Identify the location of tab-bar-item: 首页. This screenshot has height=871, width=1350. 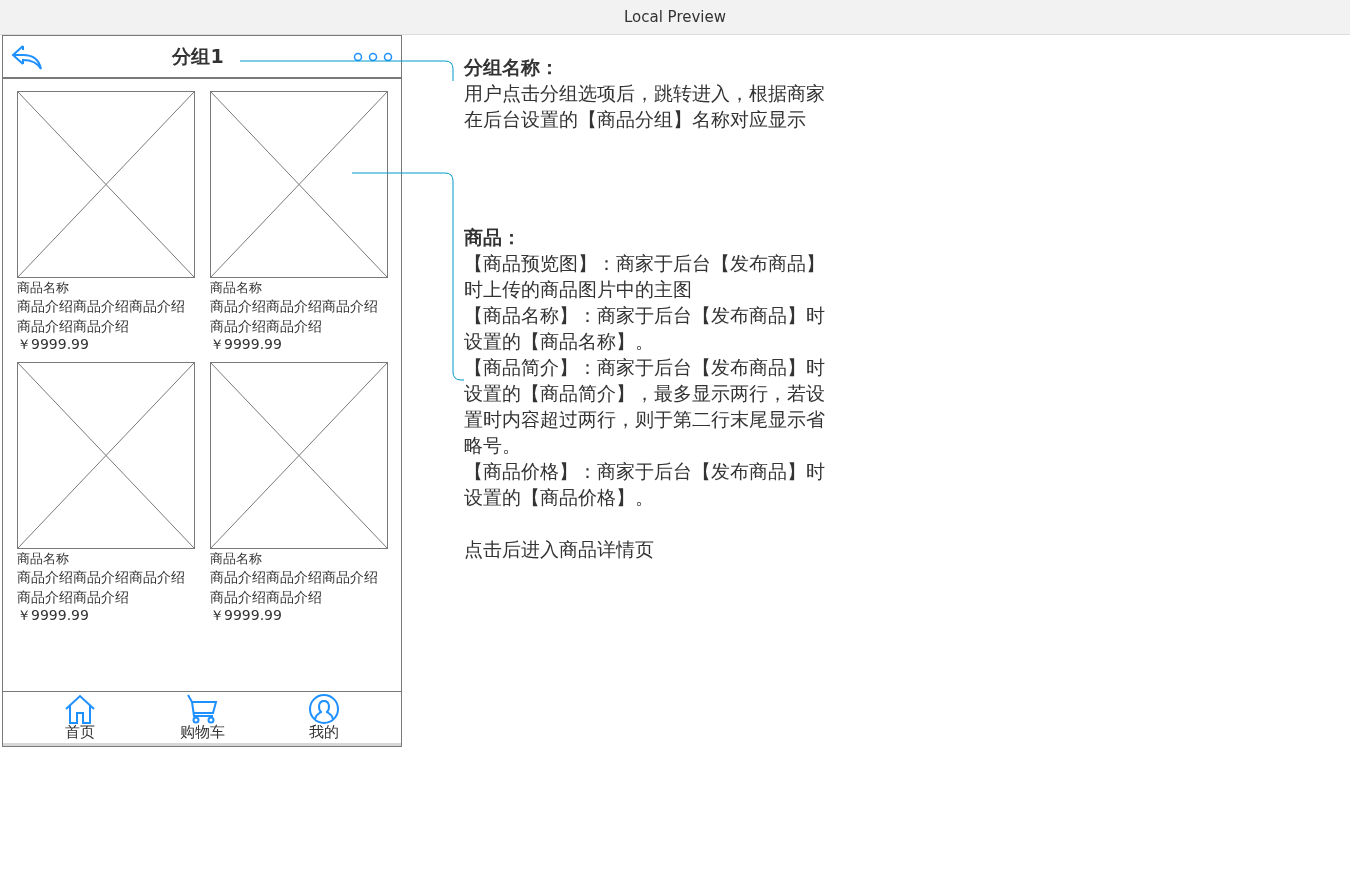
(80, 717).